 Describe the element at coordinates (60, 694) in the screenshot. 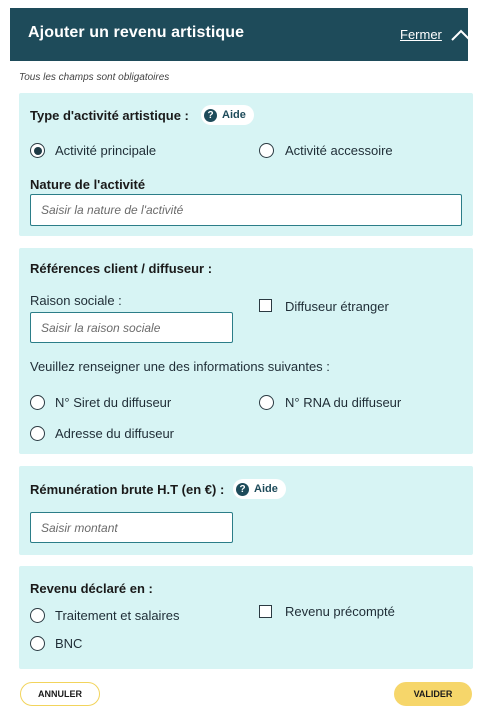

I see `cancel-button: ANNULER` at that location.